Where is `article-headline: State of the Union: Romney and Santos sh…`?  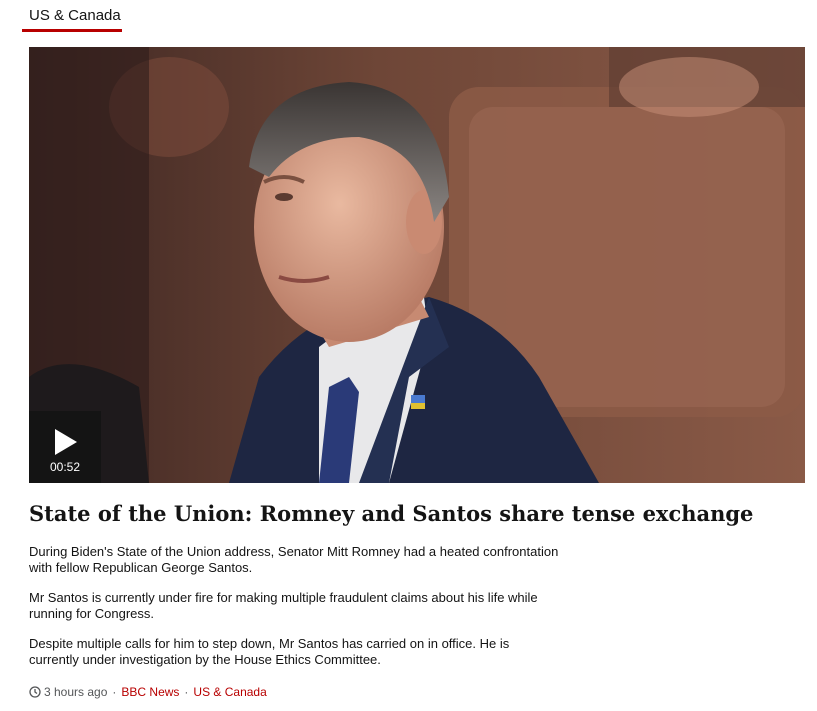 article-headline: State of the Union: Romney and Santos sh… is located at coordinates (391, 514).